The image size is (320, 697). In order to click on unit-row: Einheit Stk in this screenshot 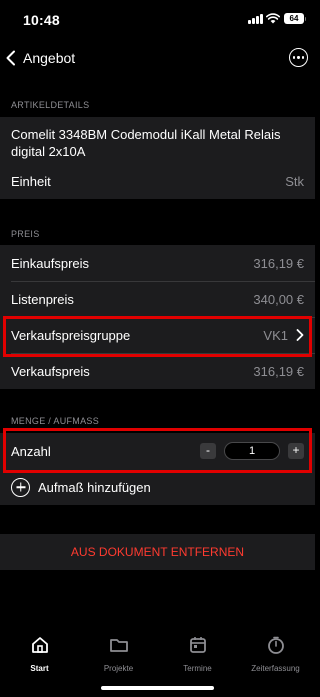, I will do `click(157, 181)`.